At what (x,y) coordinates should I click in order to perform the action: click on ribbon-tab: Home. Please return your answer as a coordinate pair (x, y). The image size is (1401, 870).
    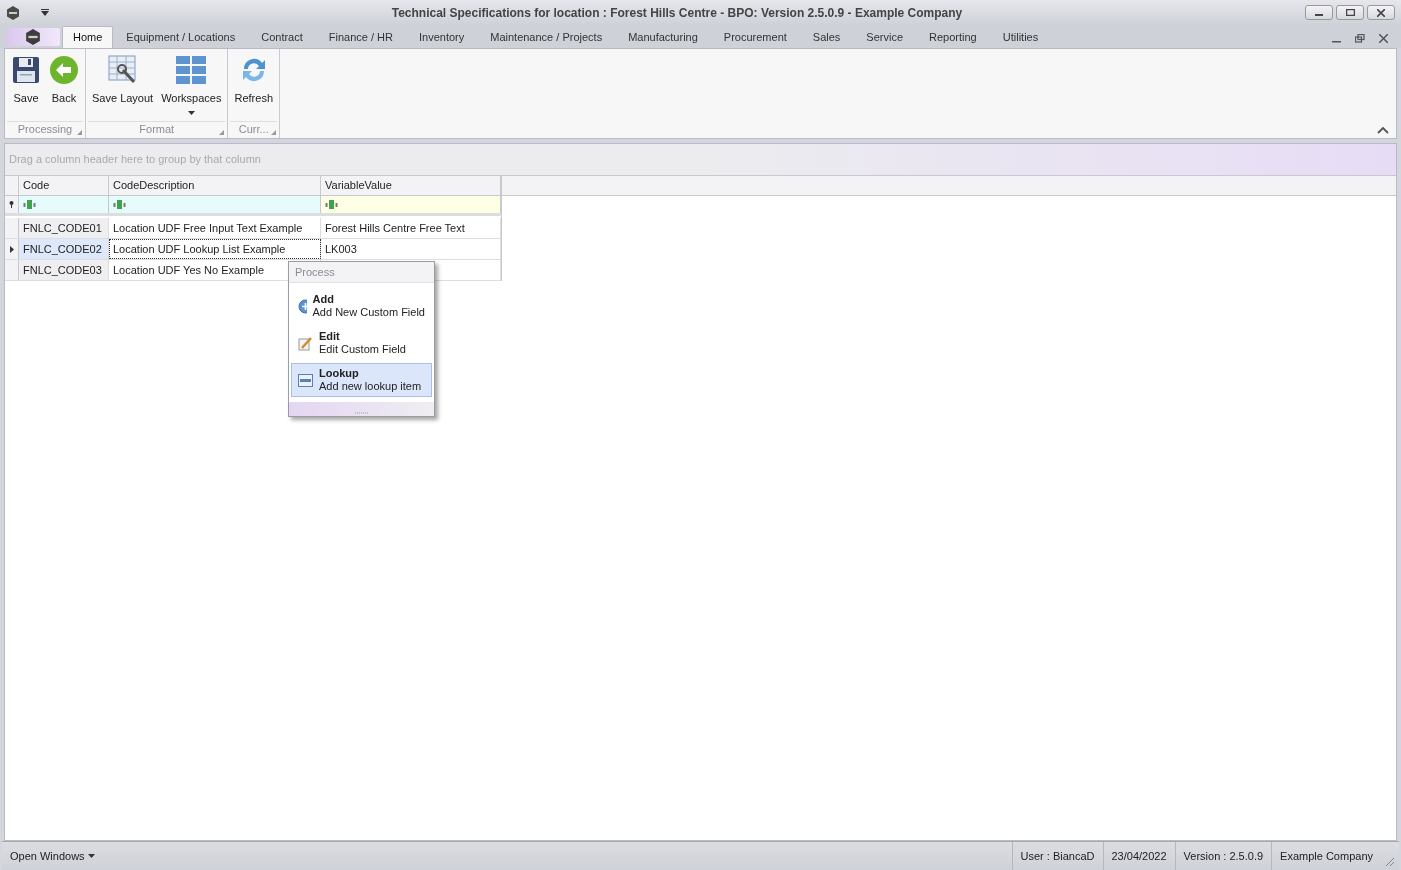
    Looking at the image, I should click on (88, 37).